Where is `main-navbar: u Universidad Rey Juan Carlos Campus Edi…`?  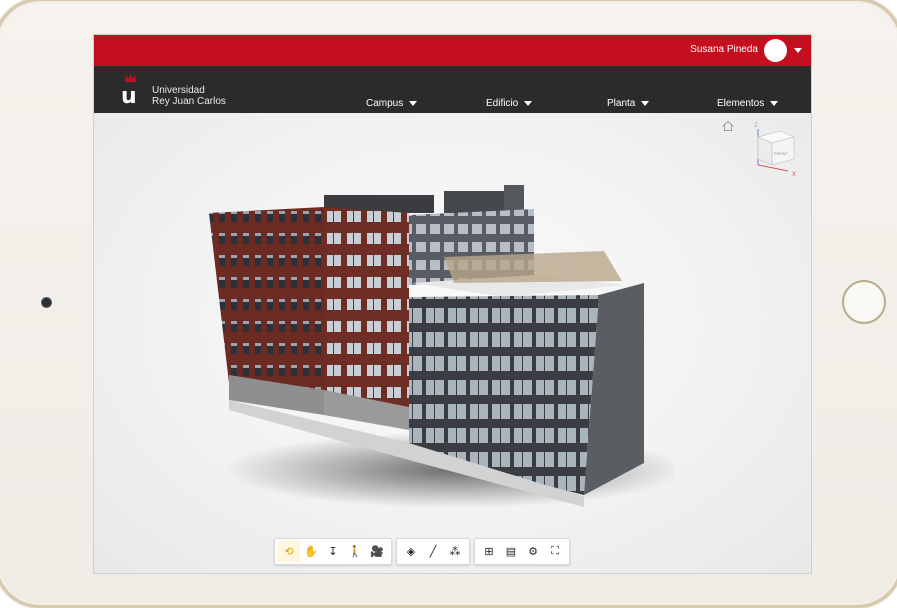
main-navbar: u Universidad Rey Juan Carlos Campus Edi… is located at coordinates (452, 89).